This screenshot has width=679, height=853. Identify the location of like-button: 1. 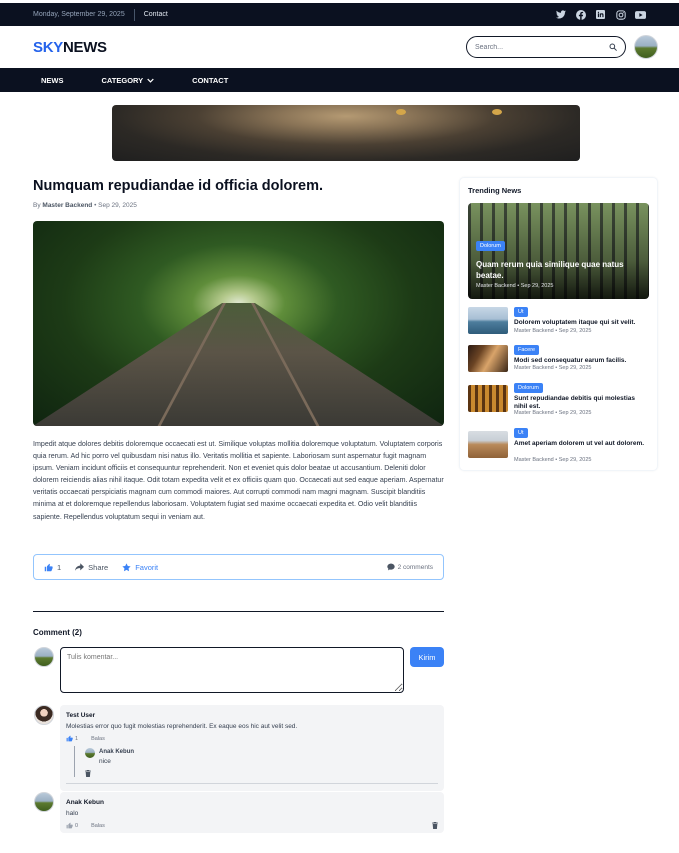
(52, 567).